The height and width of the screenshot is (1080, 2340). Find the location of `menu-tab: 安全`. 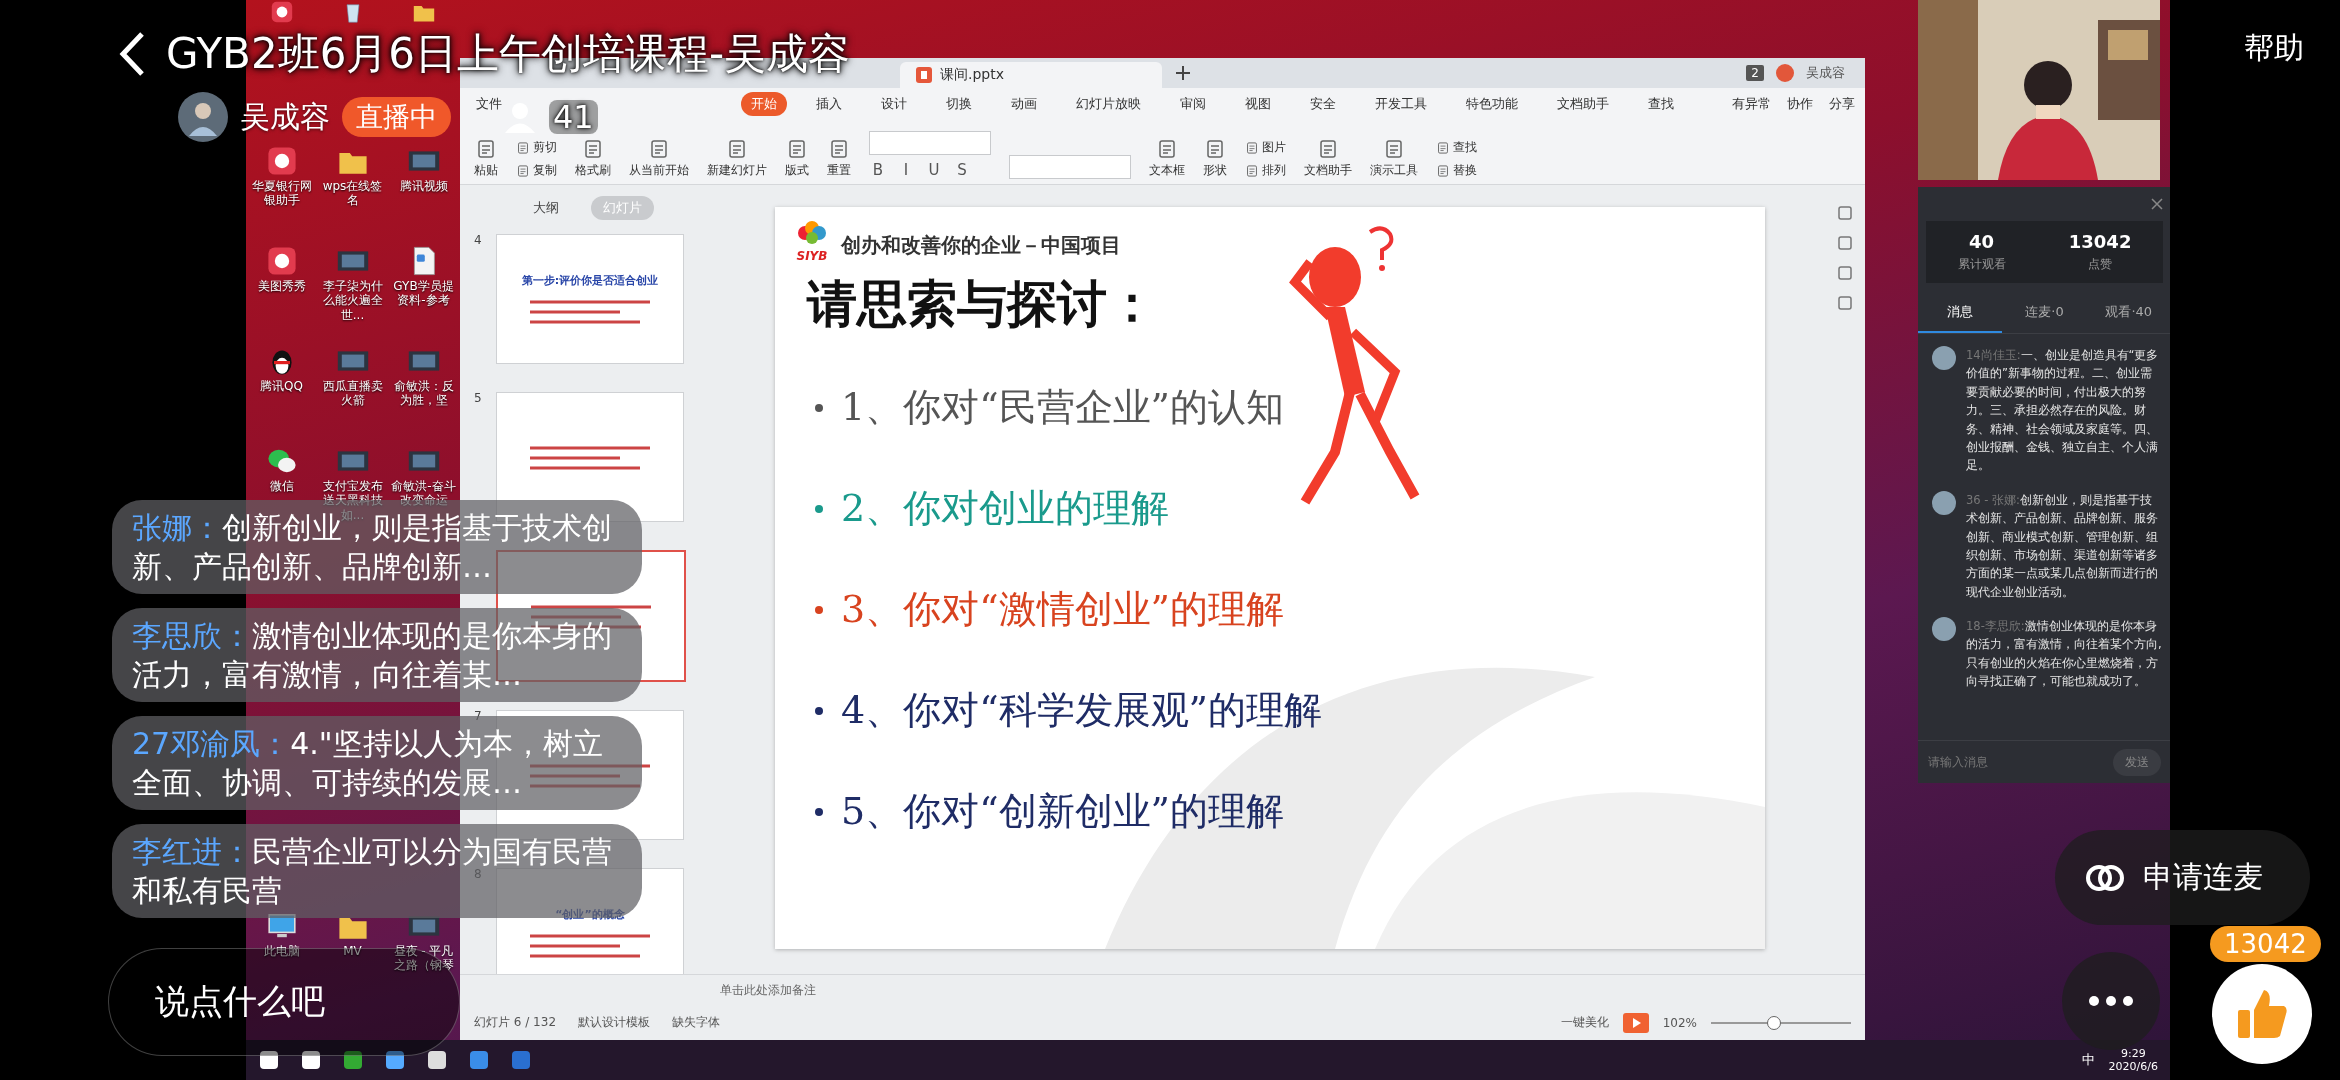

menu-tab: 安全 is located at coordinates (1323, 104).